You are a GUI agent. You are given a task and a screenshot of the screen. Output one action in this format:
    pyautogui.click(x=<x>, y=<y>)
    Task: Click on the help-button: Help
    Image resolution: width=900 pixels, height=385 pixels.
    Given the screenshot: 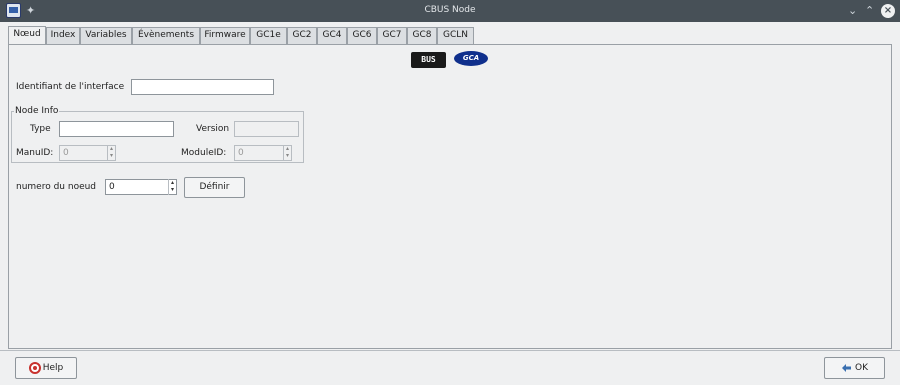 What is the action you would take?
    pyautogui.click(x=46, y=368)
    